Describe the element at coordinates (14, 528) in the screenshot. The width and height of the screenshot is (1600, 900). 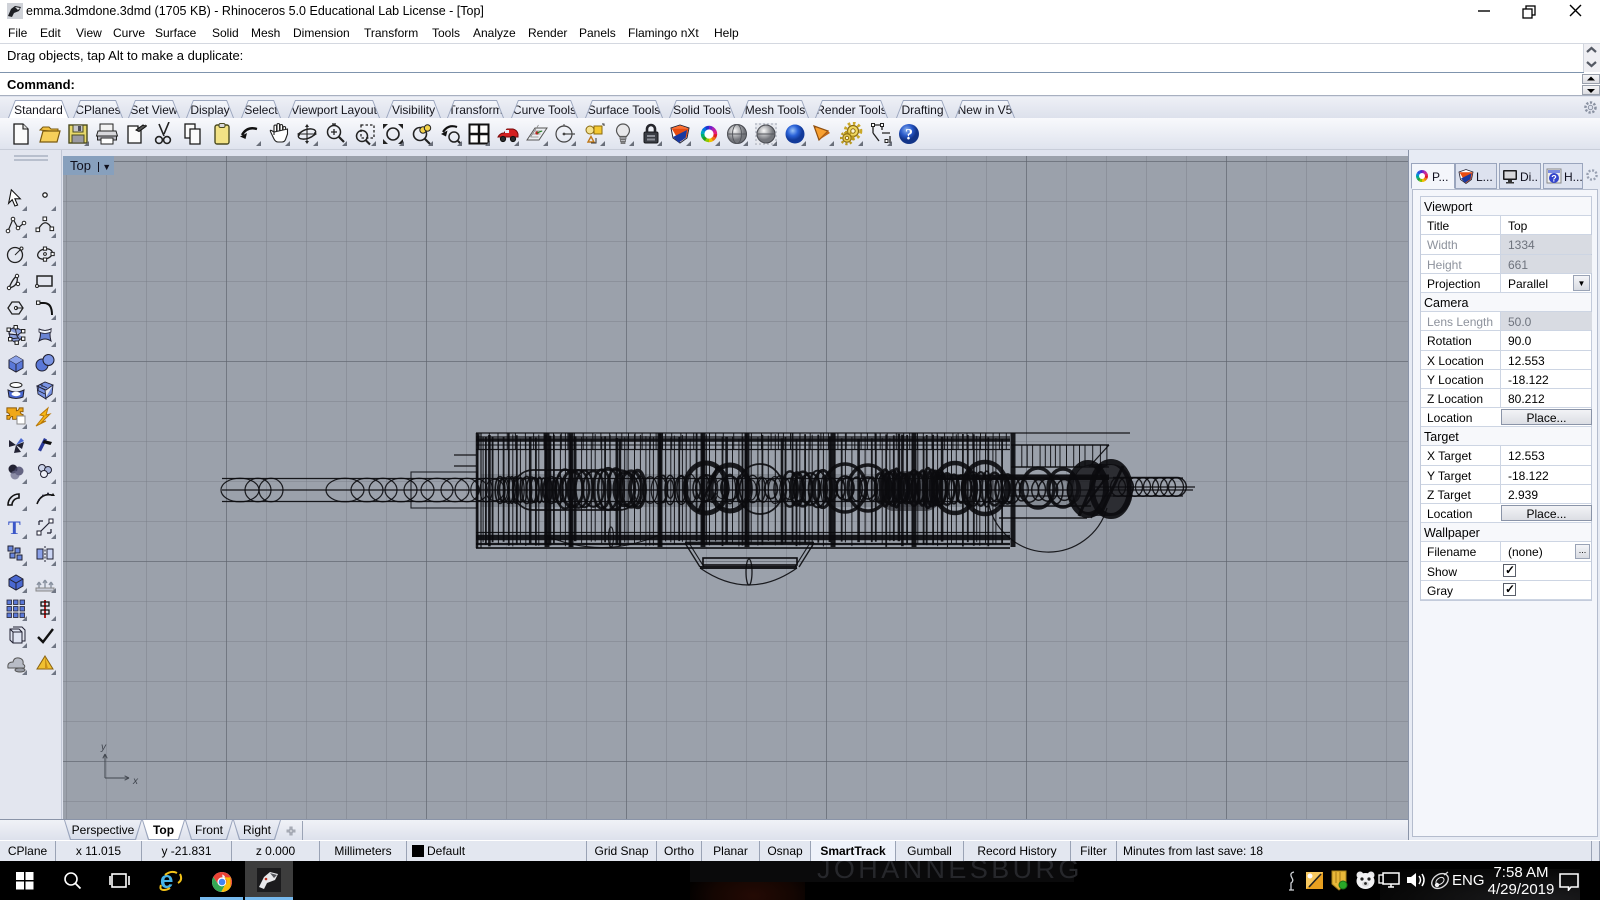
I see `svg-text: T` at that location.